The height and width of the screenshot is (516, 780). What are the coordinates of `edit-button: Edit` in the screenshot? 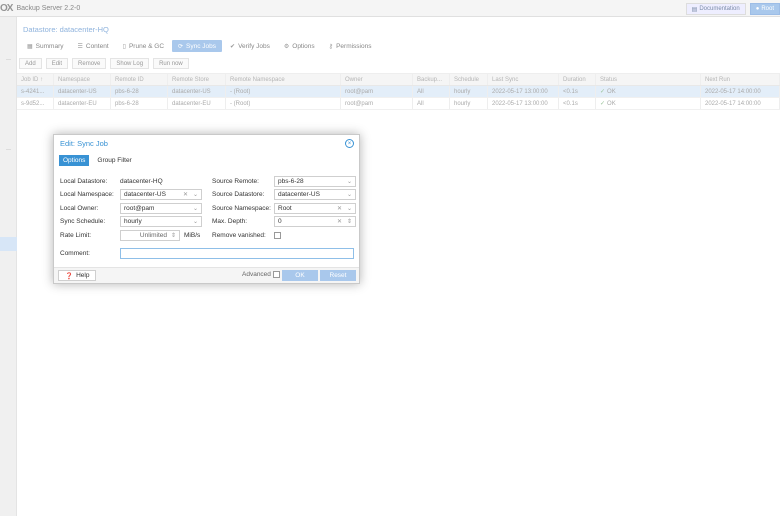 It's located at (57, 63).